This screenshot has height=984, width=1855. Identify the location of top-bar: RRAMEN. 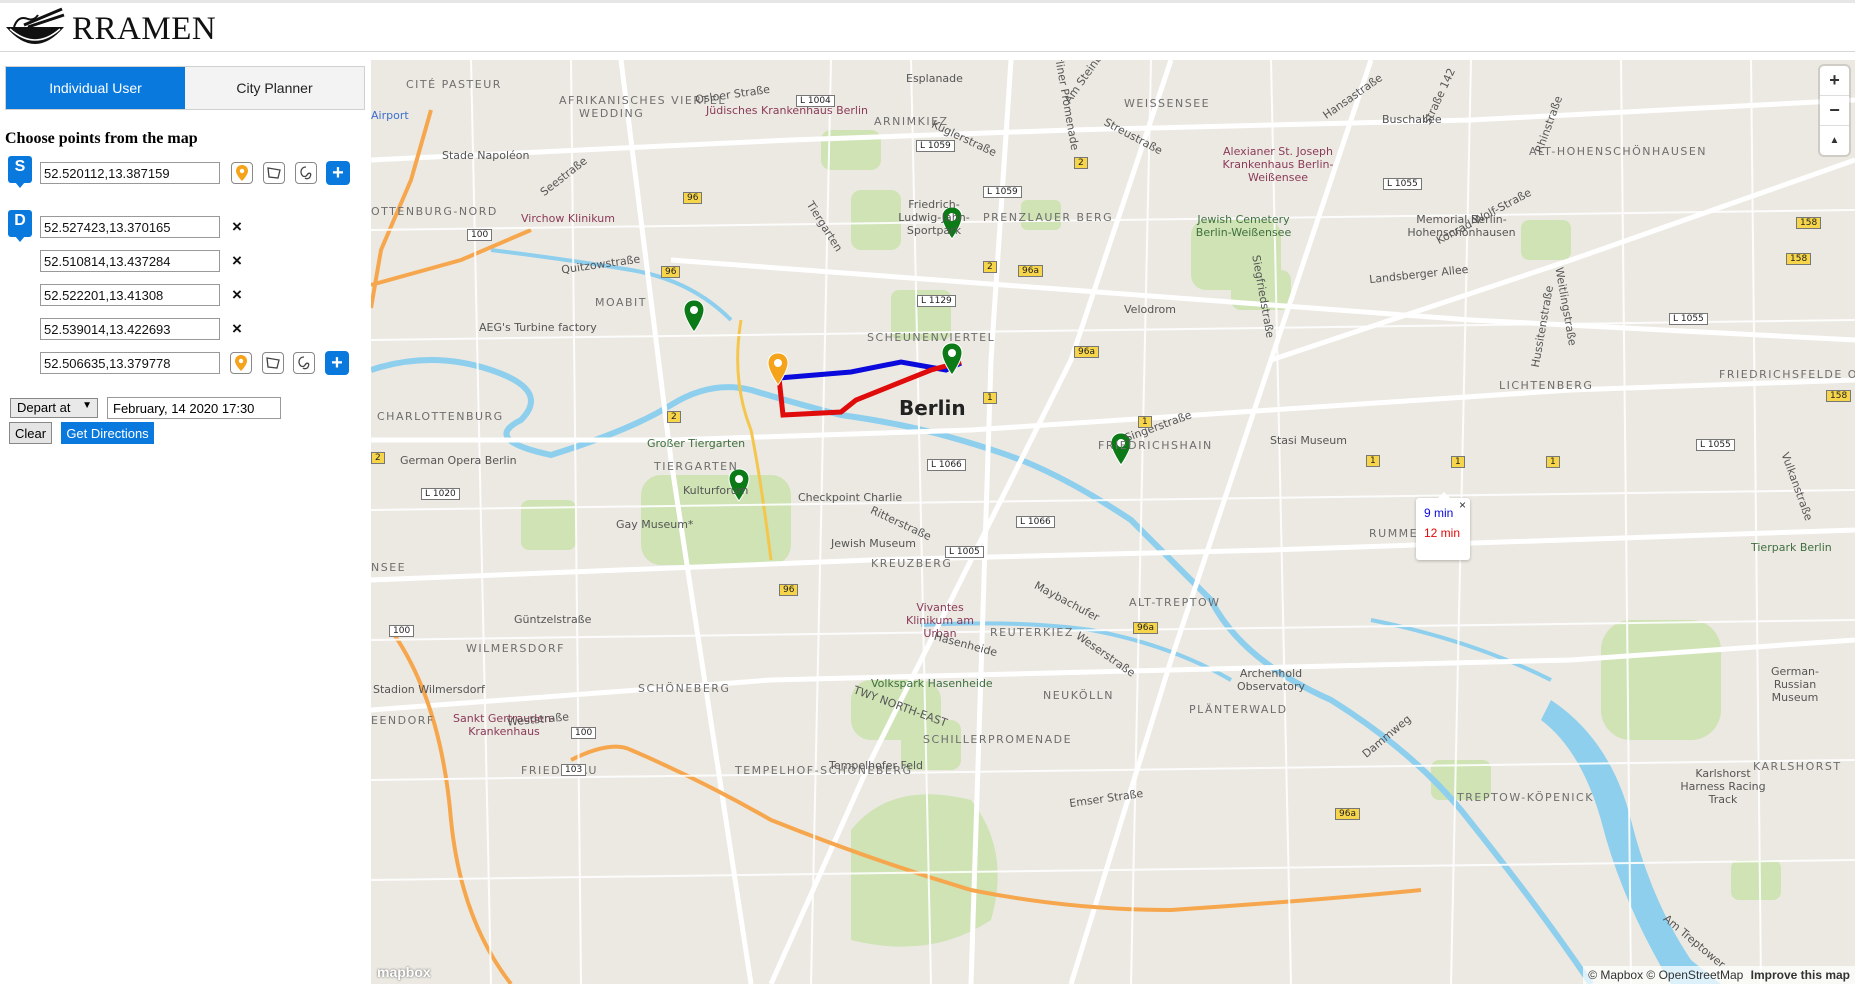
(927, 26).